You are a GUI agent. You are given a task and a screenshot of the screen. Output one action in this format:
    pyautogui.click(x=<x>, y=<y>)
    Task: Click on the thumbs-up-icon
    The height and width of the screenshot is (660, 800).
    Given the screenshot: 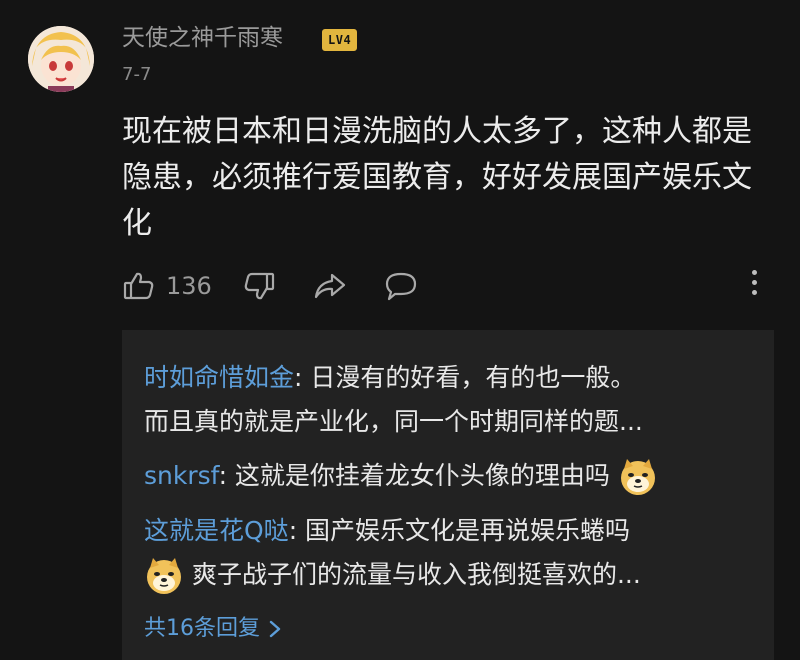 What is the action you would take?
    pyautogui.click(x=138, y=286)
    